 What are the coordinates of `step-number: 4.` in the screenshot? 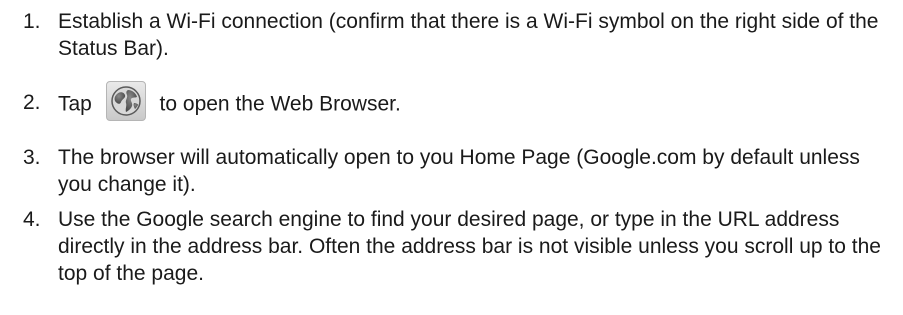 It's located at (32, 219).